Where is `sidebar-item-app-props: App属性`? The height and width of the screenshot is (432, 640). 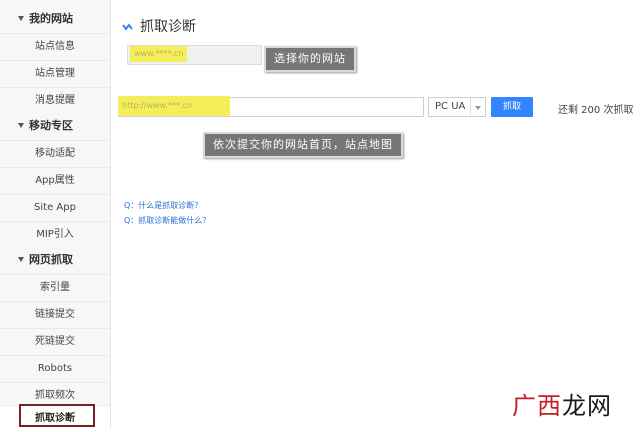
sidebar-item-app-props: App属性 is located at coordinates (55, 180).